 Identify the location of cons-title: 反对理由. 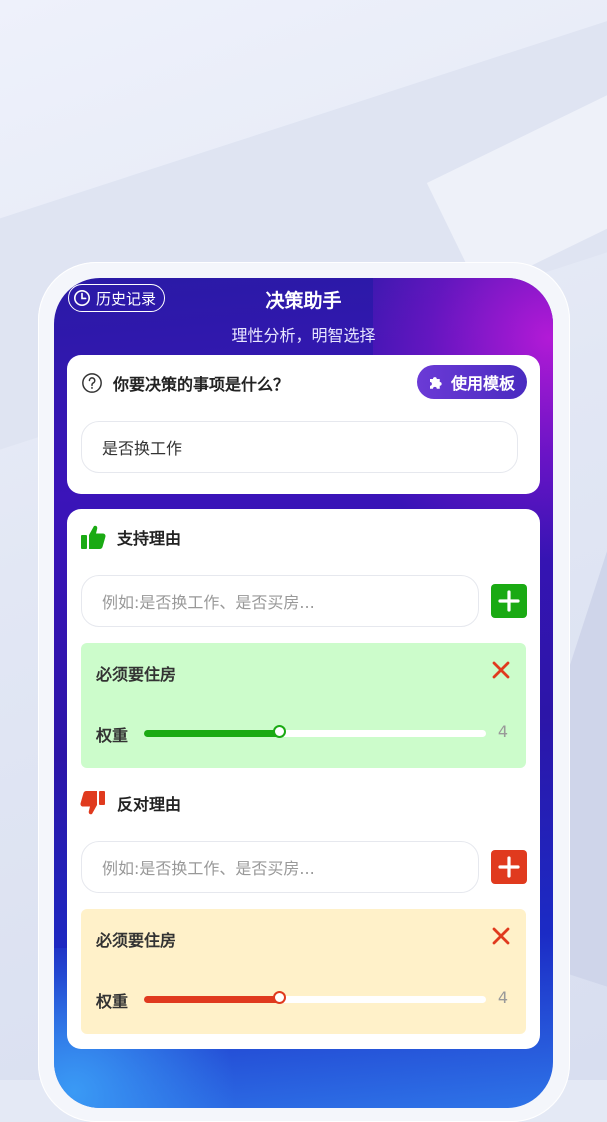
(149, 804).